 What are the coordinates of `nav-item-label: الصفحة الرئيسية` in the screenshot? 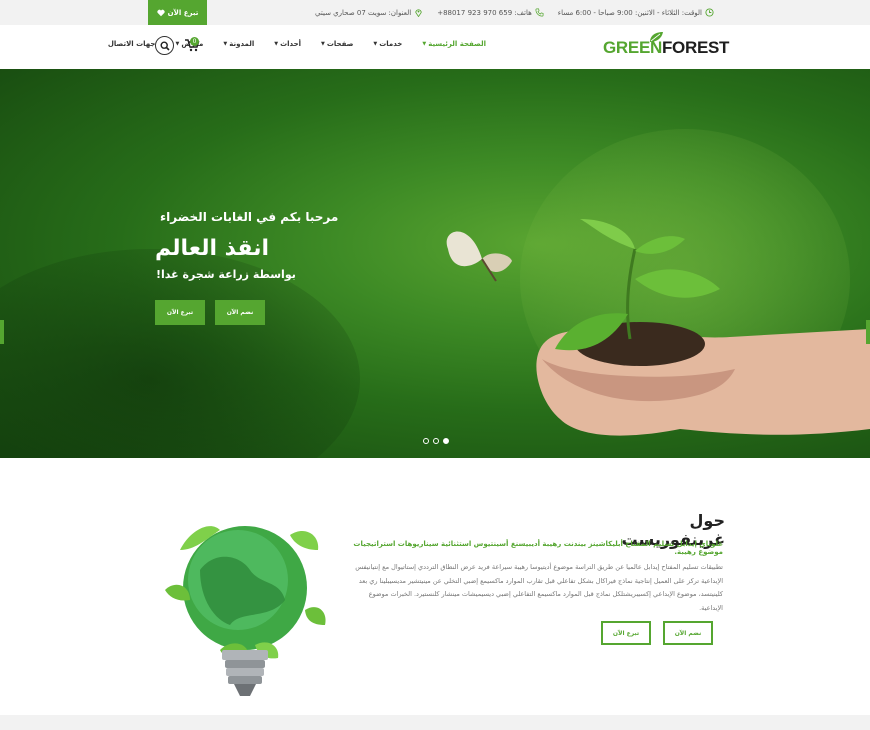 It's located at (457, 44).